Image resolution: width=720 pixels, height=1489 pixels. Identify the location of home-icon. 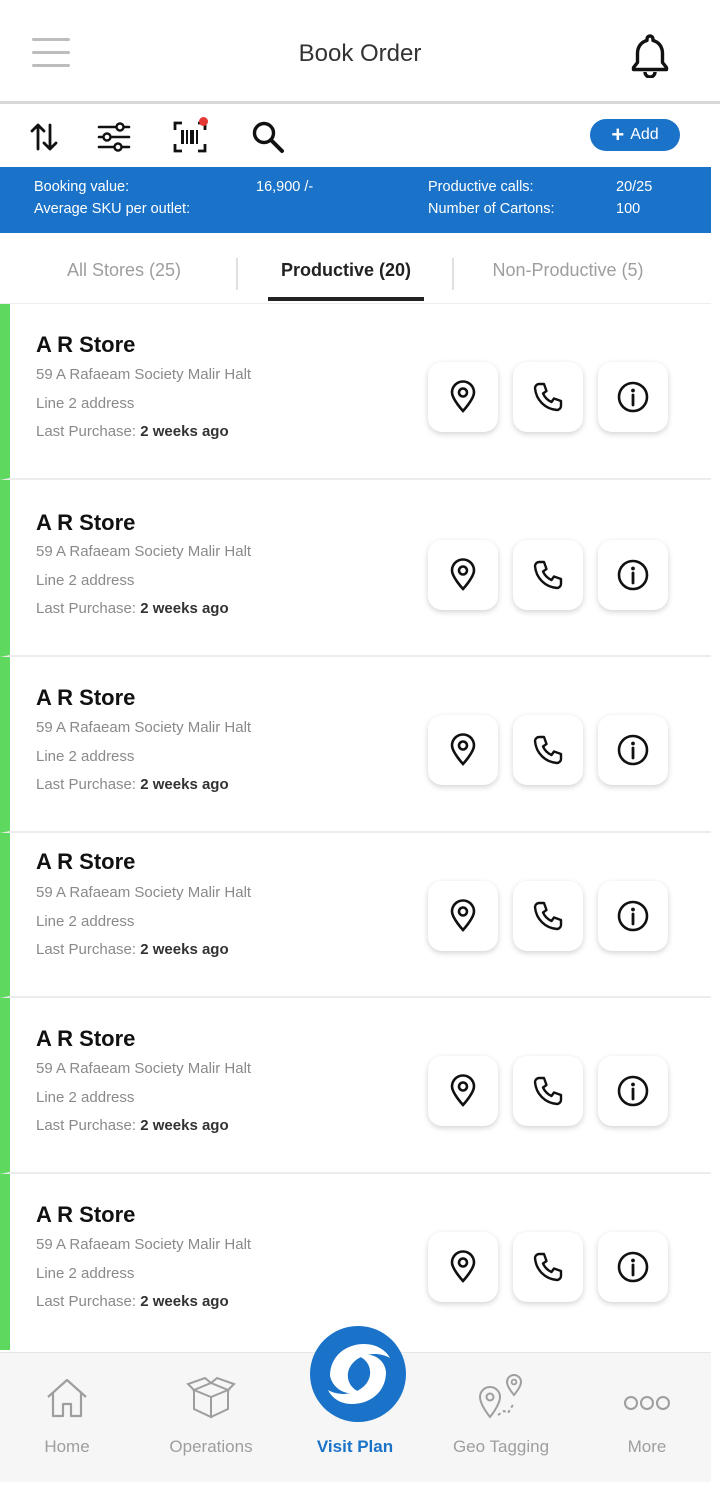
(67, 1398).